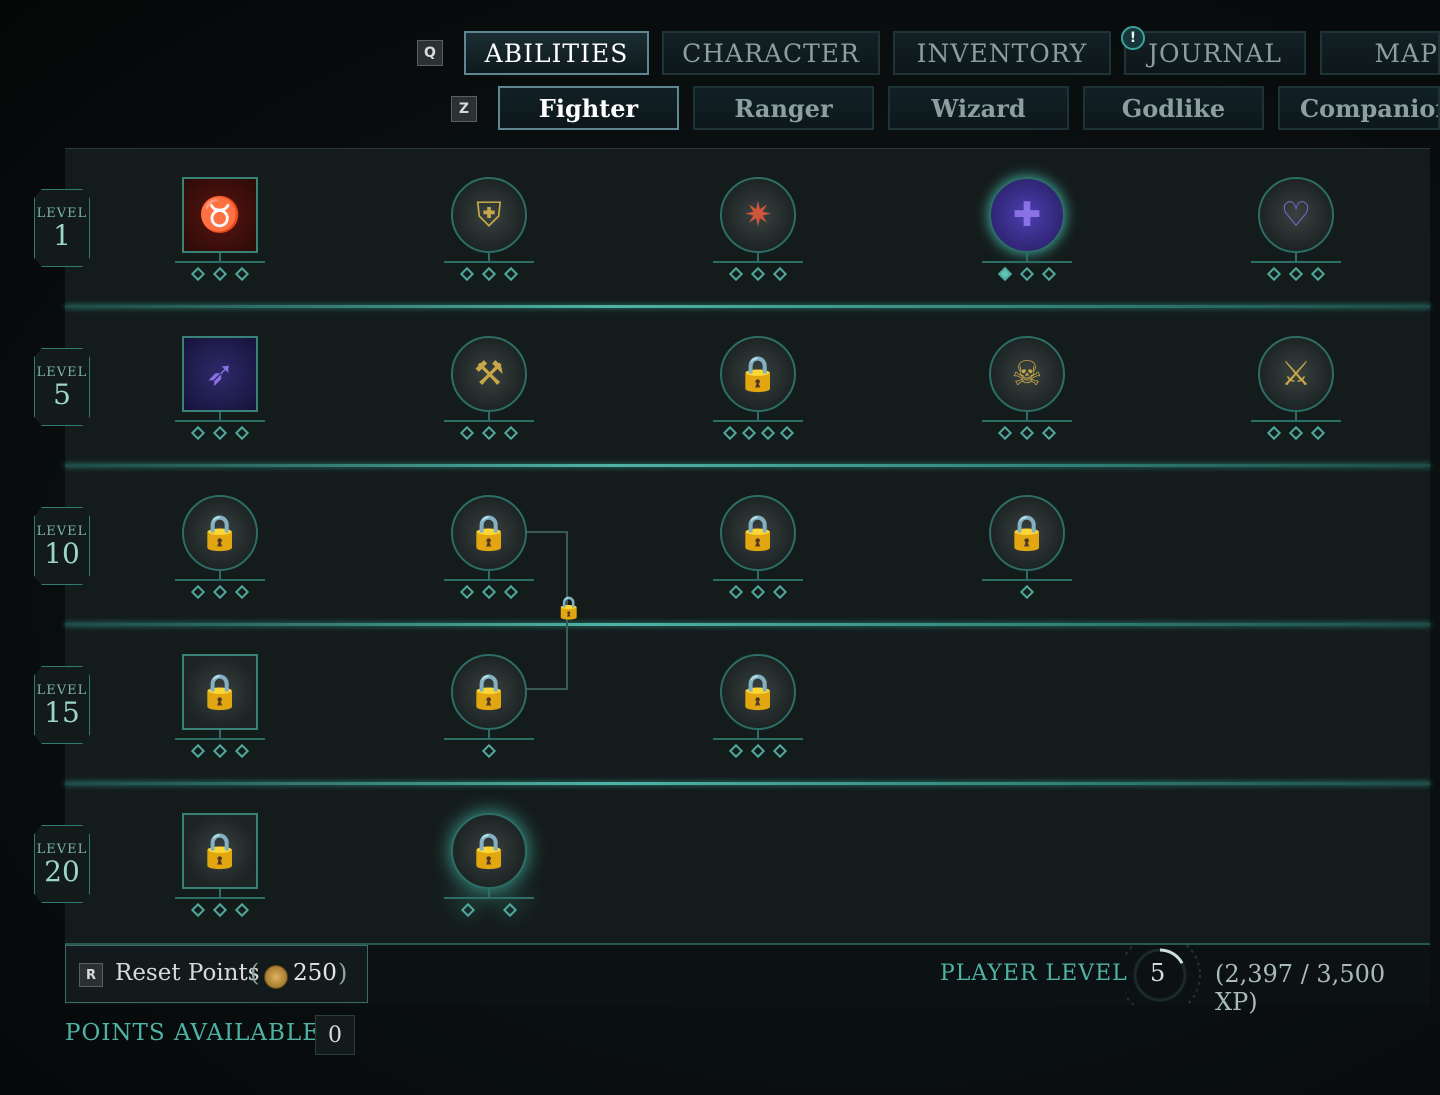 This screenshot has height=1095, width=1440. What do you see at coordinates (1380, 53) in the screenshot?
I see `tab-map: MAP` at bounding box center [1380, 53].